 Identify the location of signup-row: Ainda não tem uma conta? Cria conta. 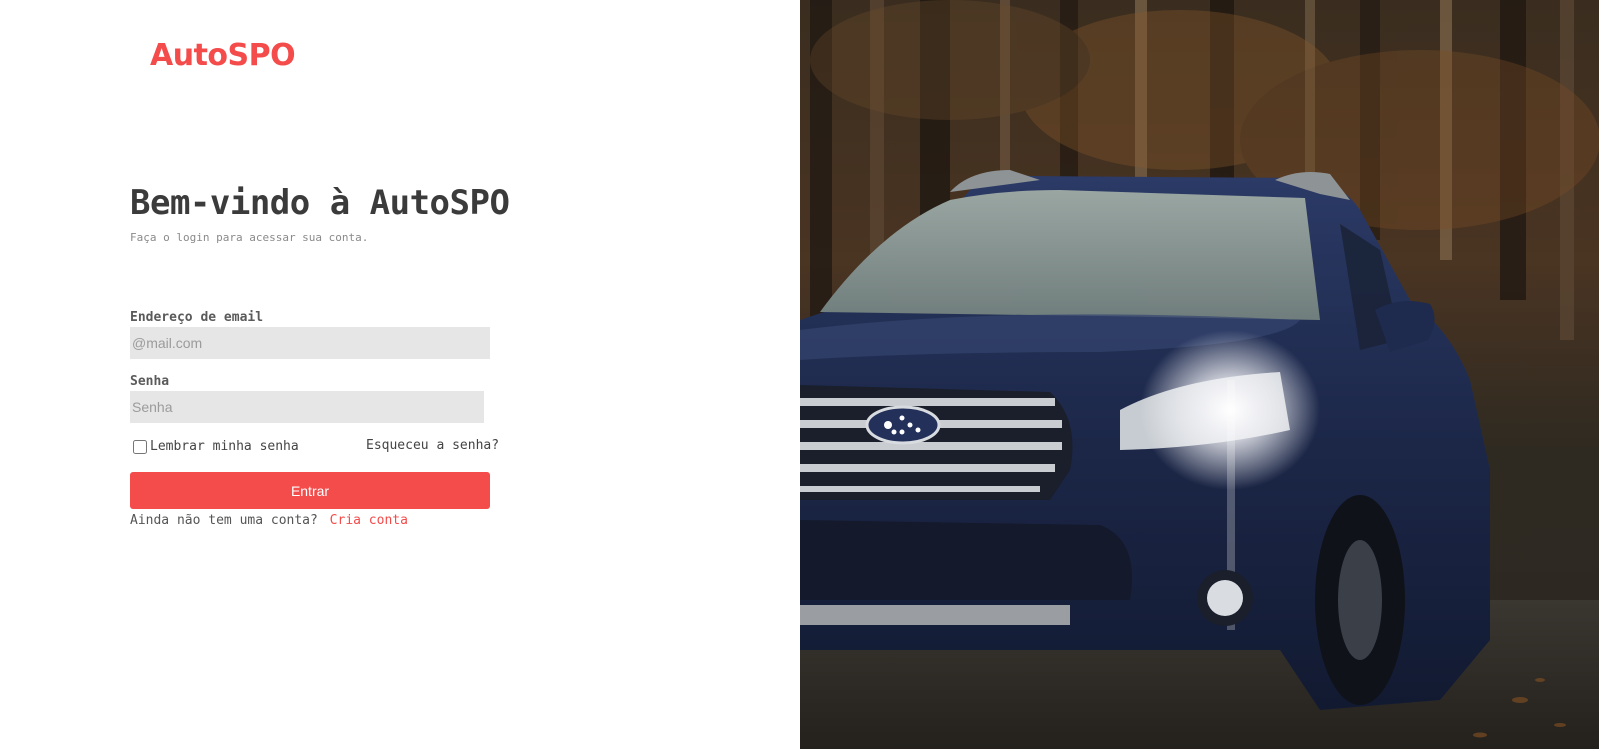
(269, 520).